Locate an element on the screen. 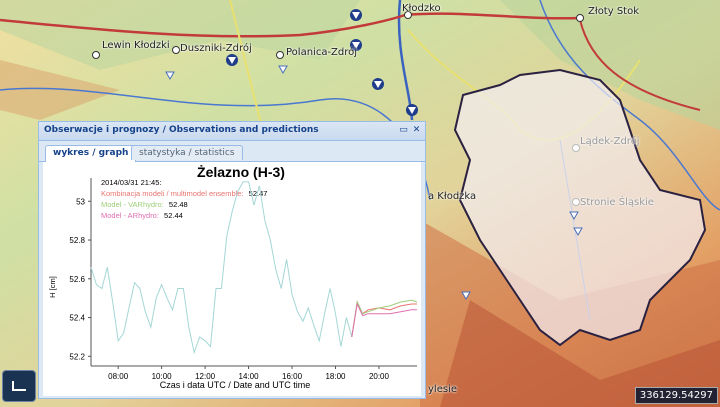  y-tick-label: 52.6 is located at coordinates (77, 279).